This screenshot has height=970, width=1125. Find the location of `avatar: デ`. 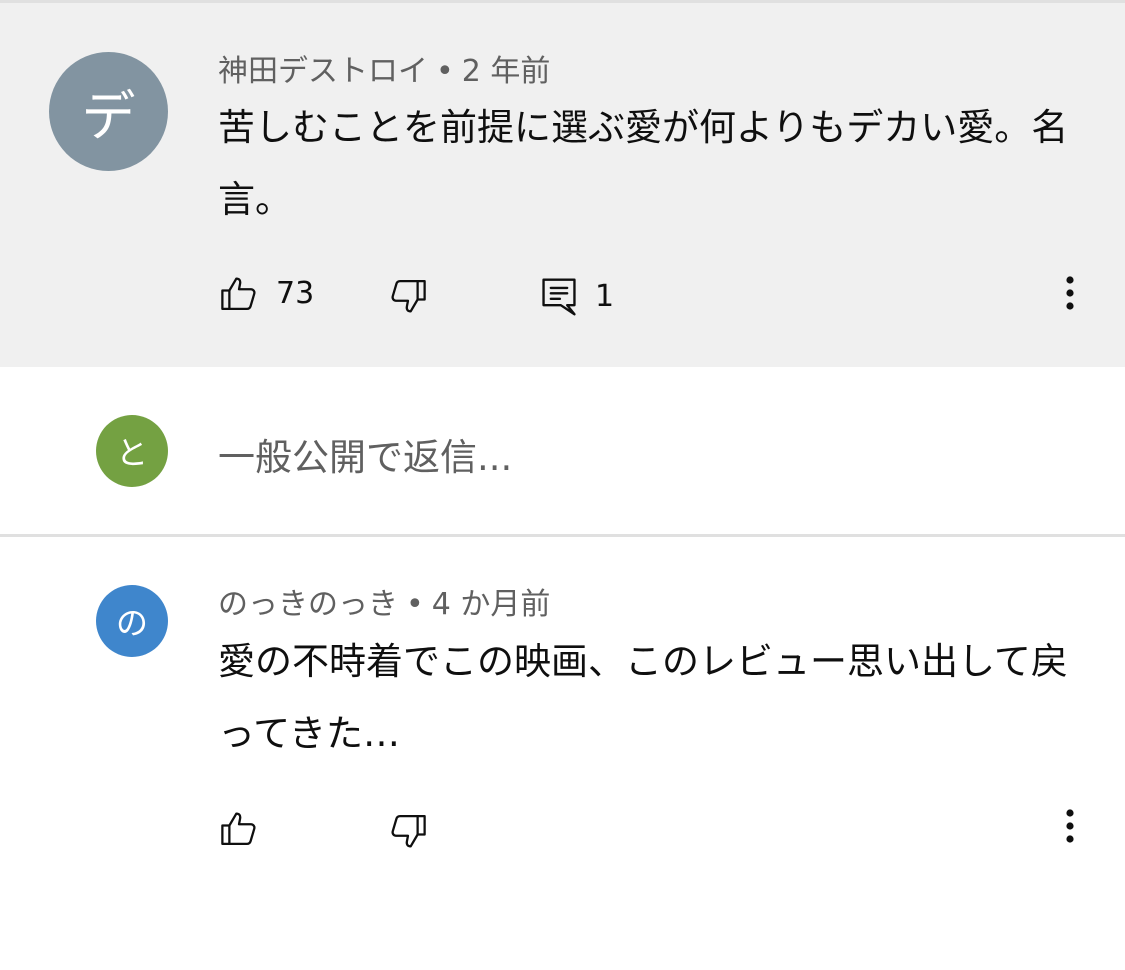

avatar: デ is located at coordinates (108, 111).